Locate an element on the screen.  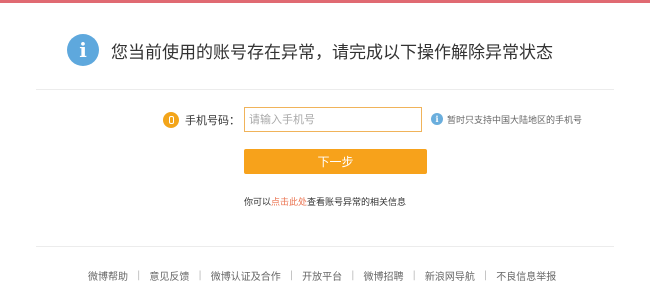
footer-link-help: 微博帮助 is located at coordinates (108, 275).